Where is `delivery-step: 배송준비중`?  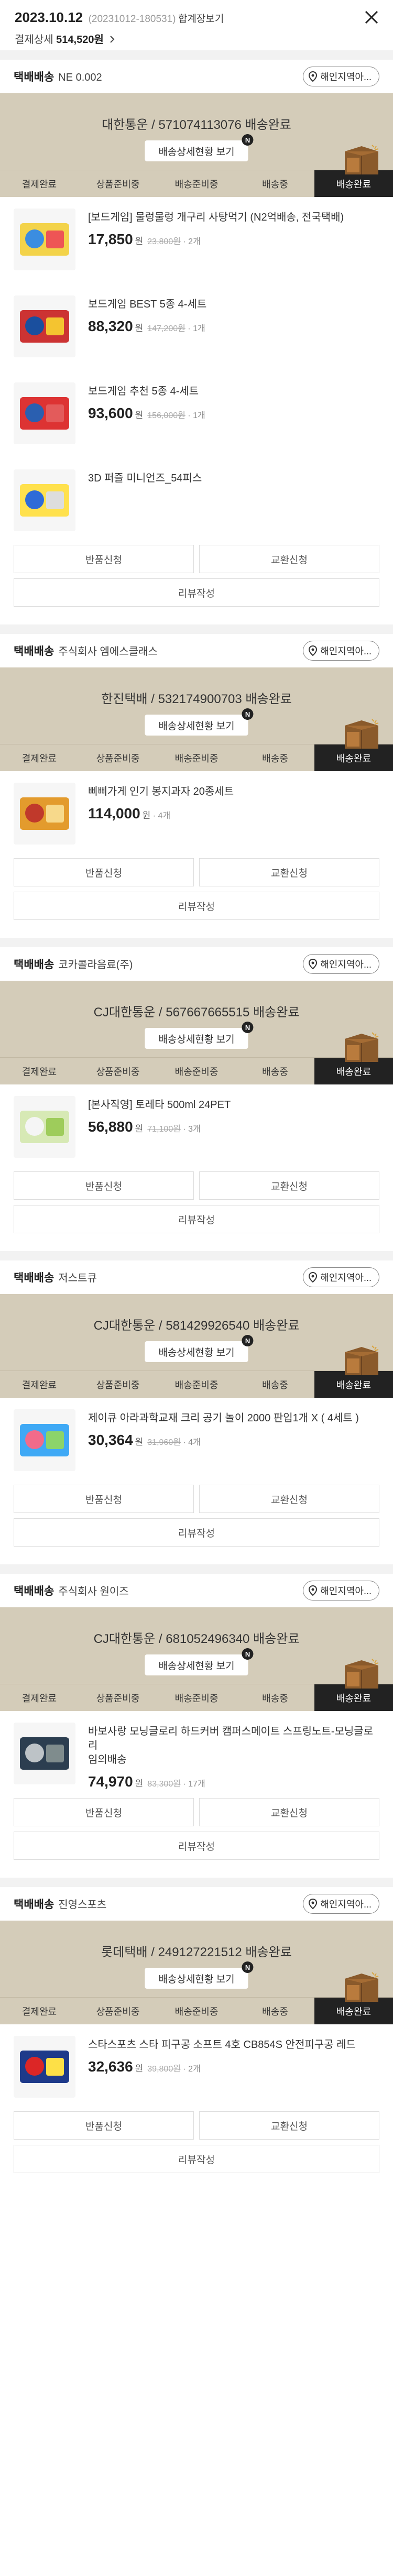
delivery-step: 배송준비중 is located at coordinates (196, 184).